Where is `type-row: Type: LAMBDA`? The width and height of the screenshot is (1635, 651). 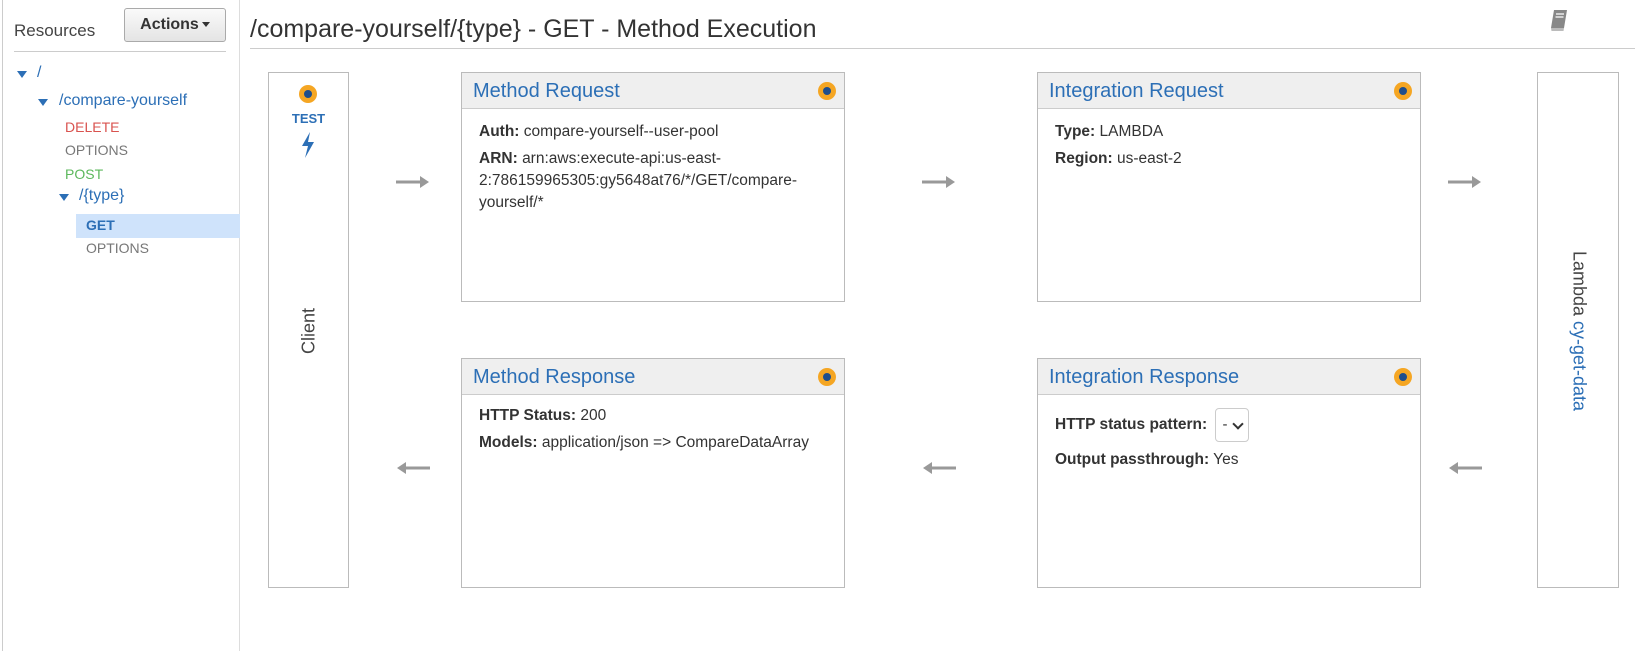
type-row: Type: LAMBDA is located at coordinates (1109, 132).